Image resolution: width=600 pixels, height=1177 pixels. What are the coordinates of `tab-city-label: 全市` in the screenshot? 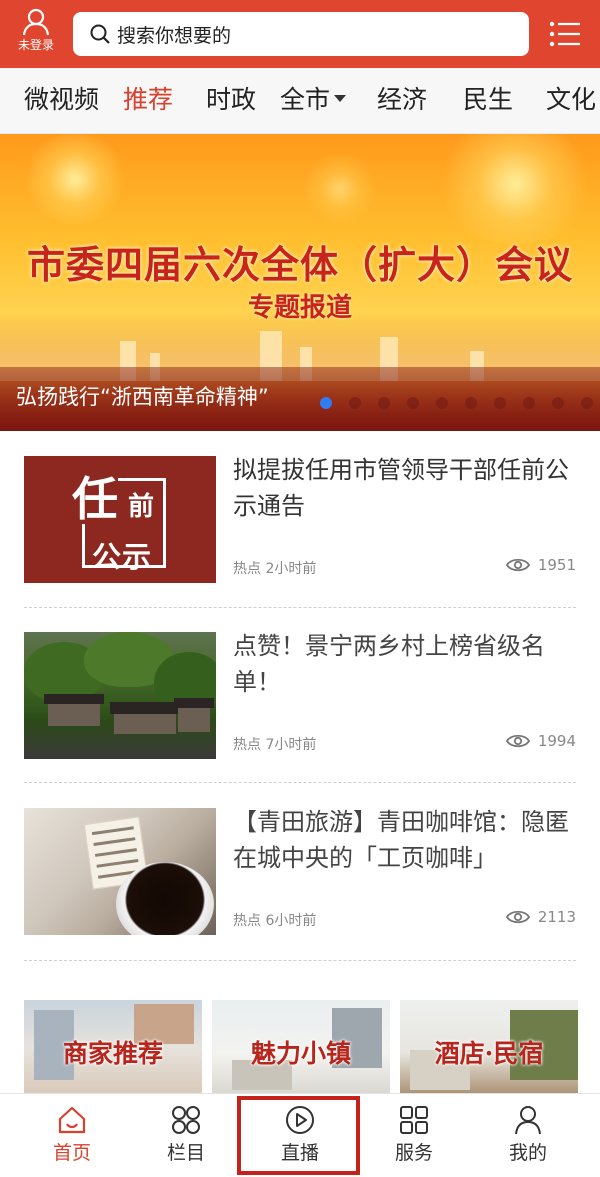 It's located at (305, 99).